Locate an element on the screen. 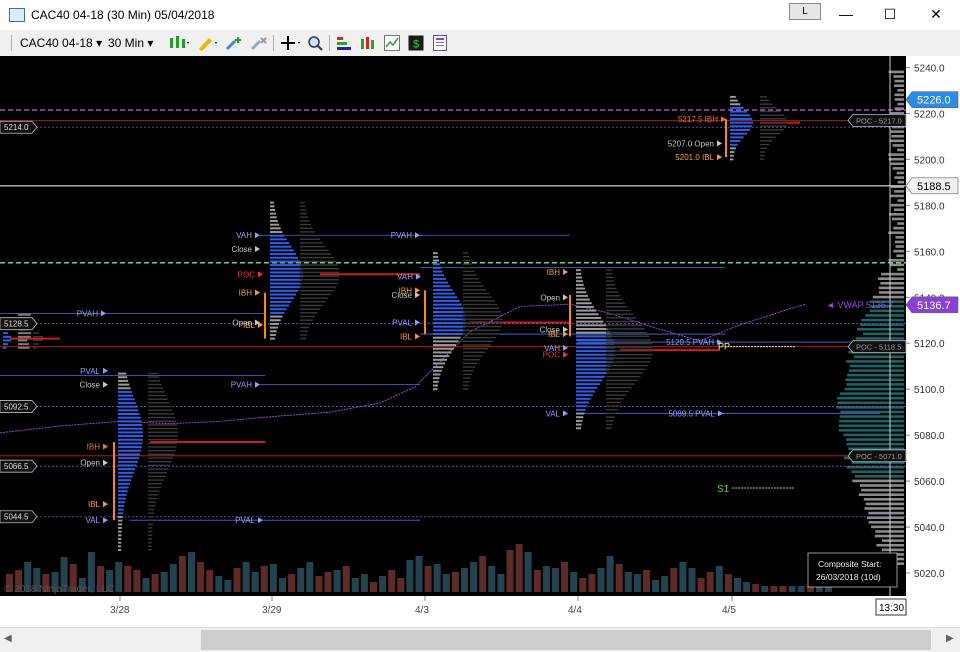 This screenshot has width=960, height=652. pval-label: PVAL is located at coordinates (90, 371).